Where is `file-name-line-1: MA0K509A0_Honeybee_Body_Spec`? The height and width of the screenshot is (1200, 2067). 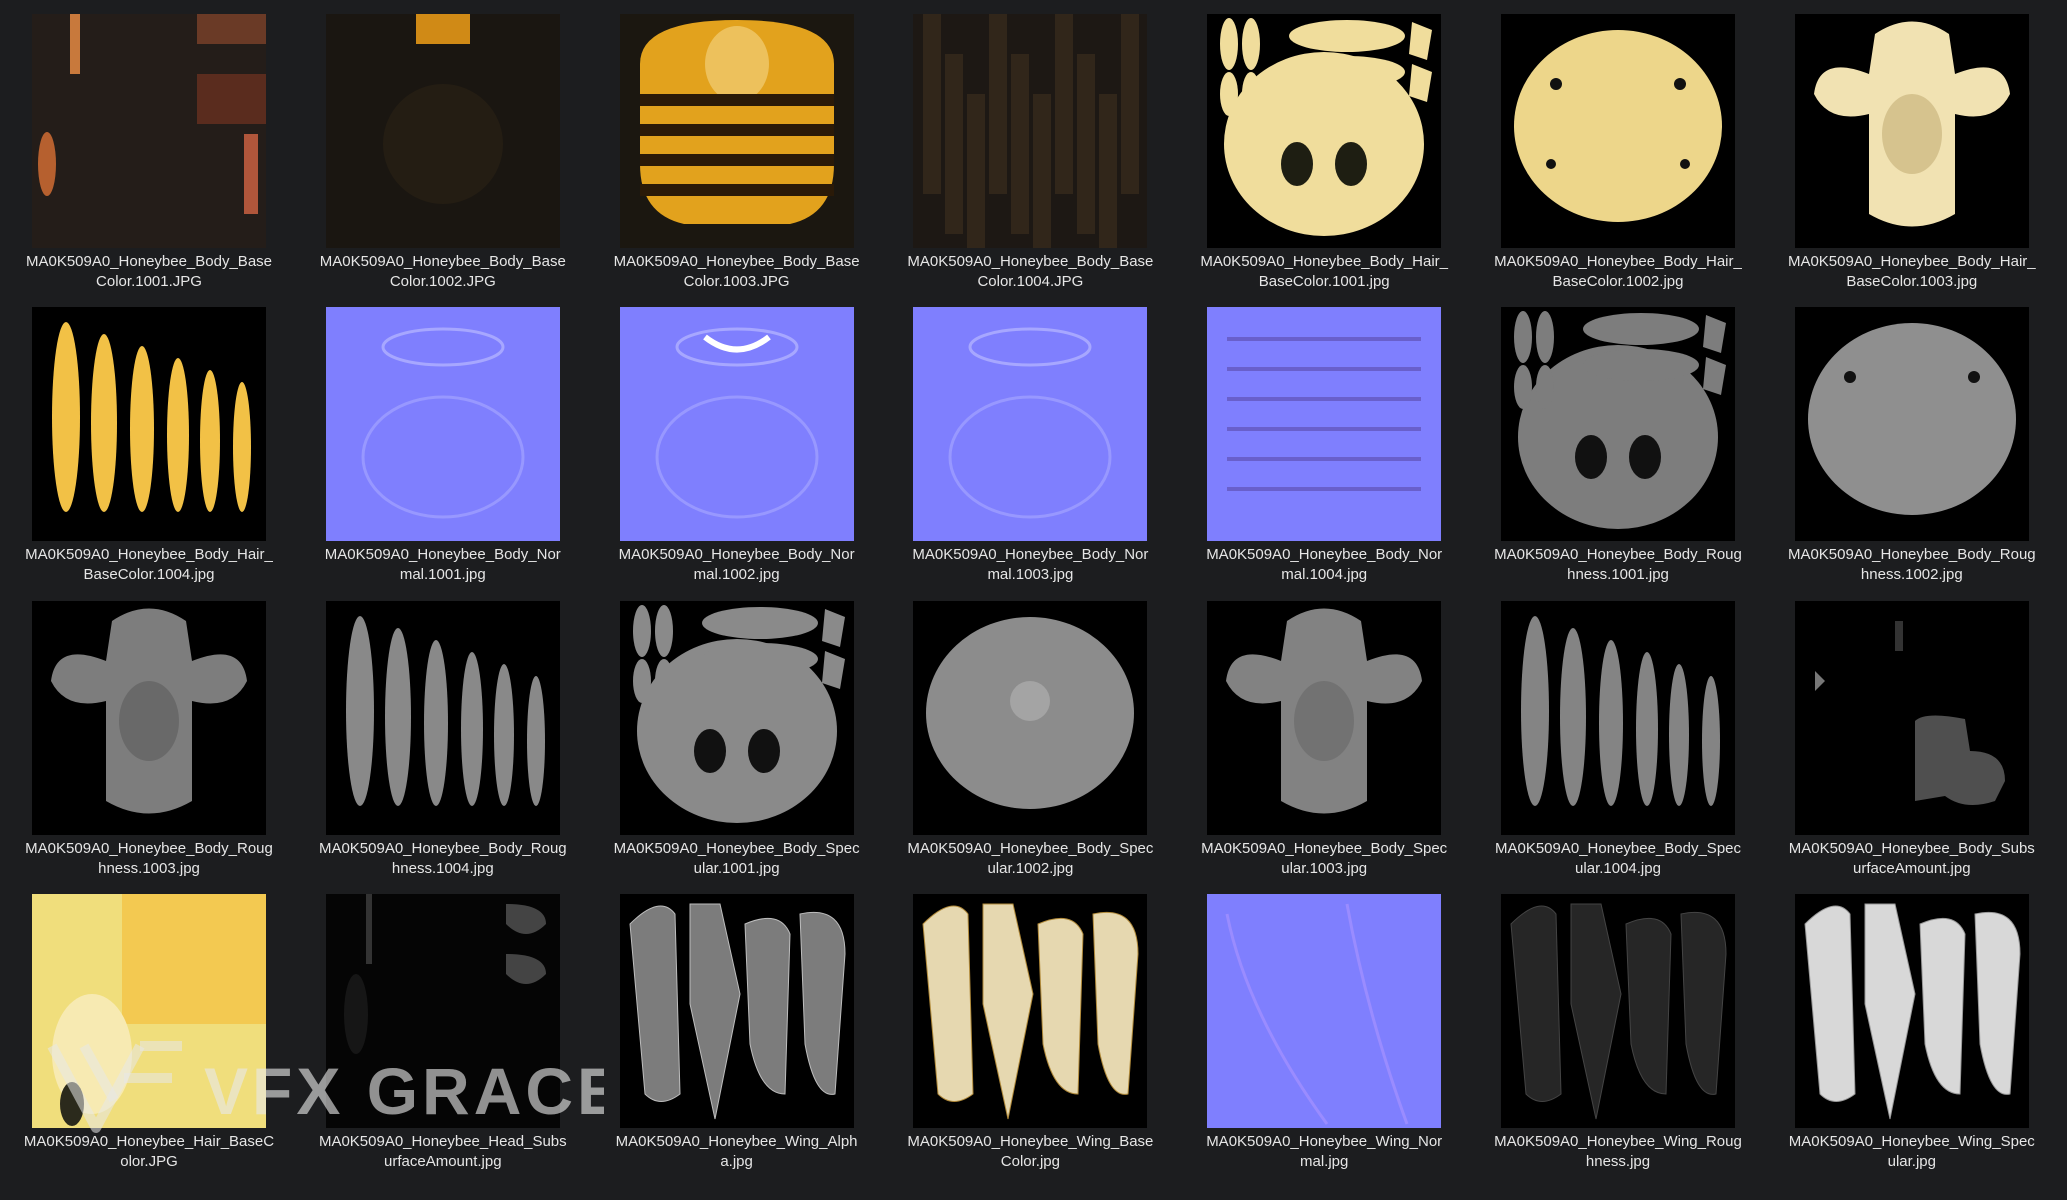
file-name-line-1: MA0K509A0_Honeybee_Body_Spec is located at coordinates (736, 848).